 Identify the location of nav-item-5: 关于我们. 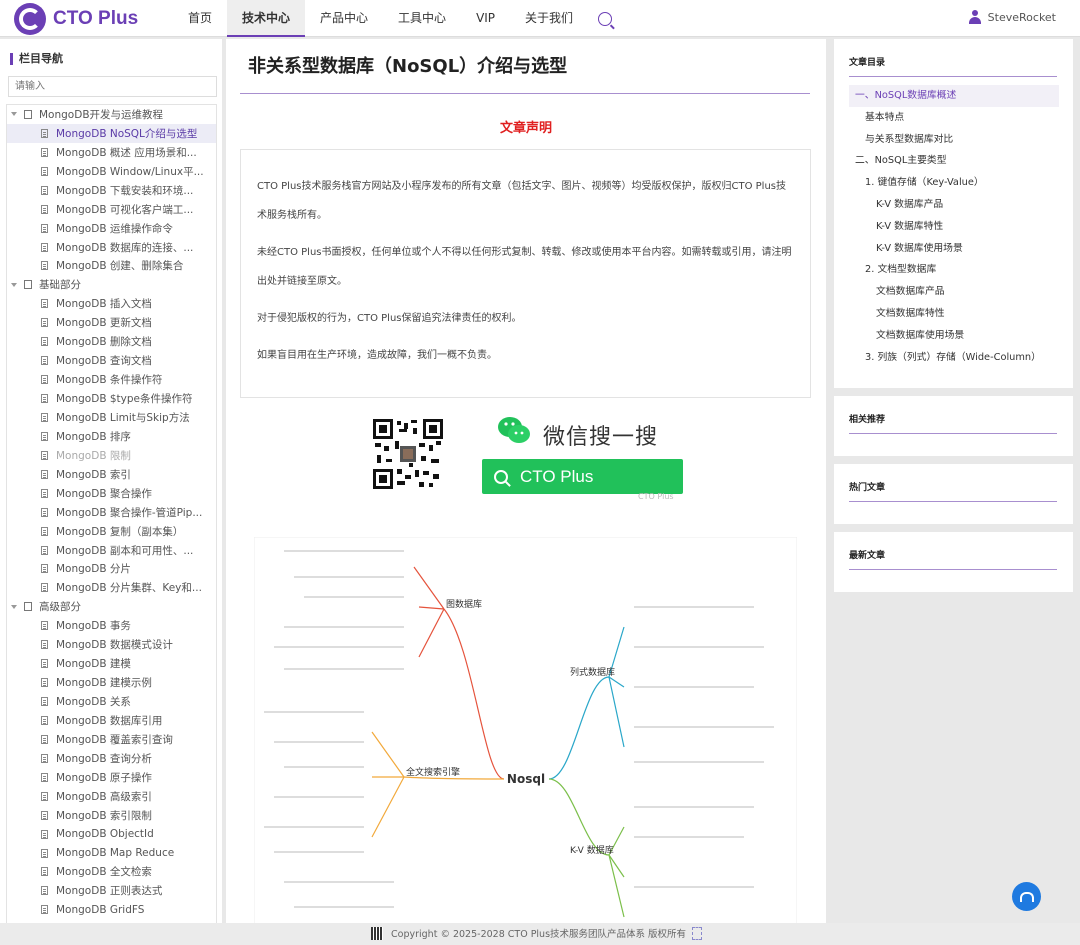
(549, 18).